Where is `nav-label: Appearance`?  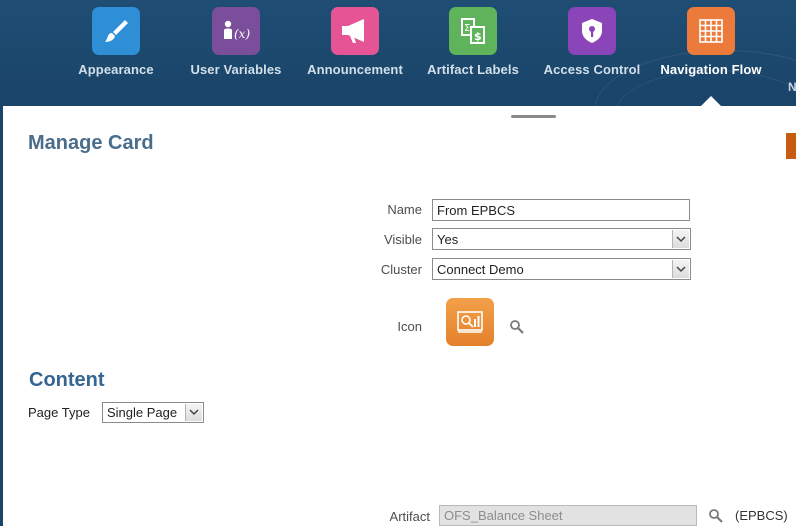
nav-label: Appearance is located at coordinates (116, 69).